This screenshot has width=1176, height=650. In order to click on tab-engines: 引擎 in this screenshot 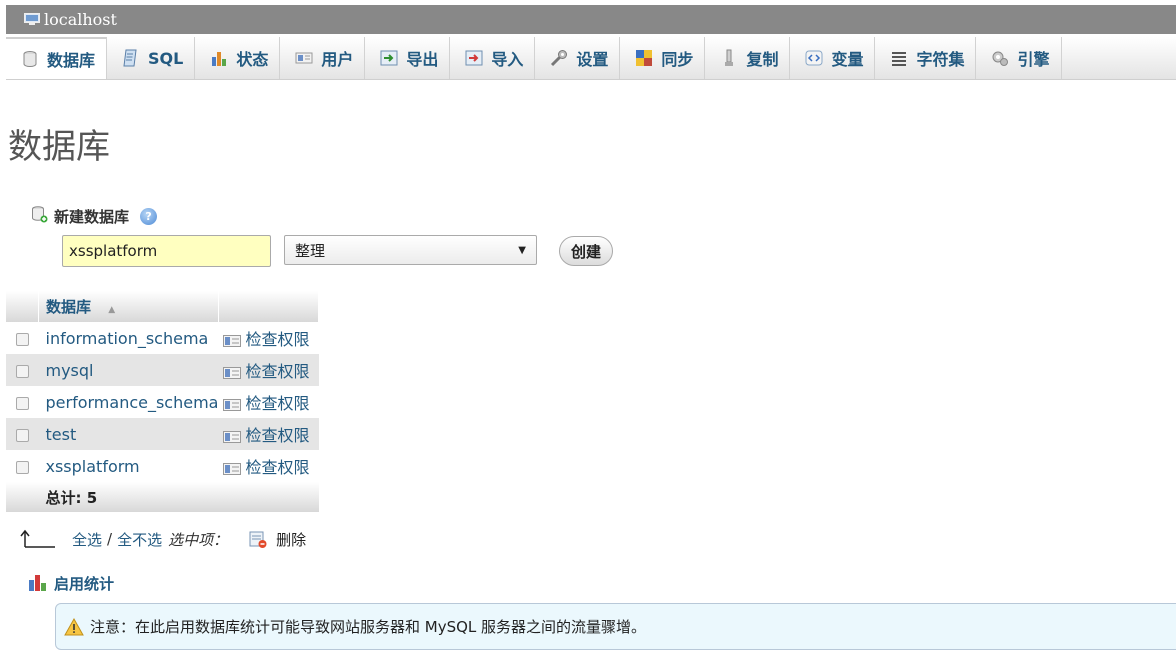, I will do `click(1019, 58)`.